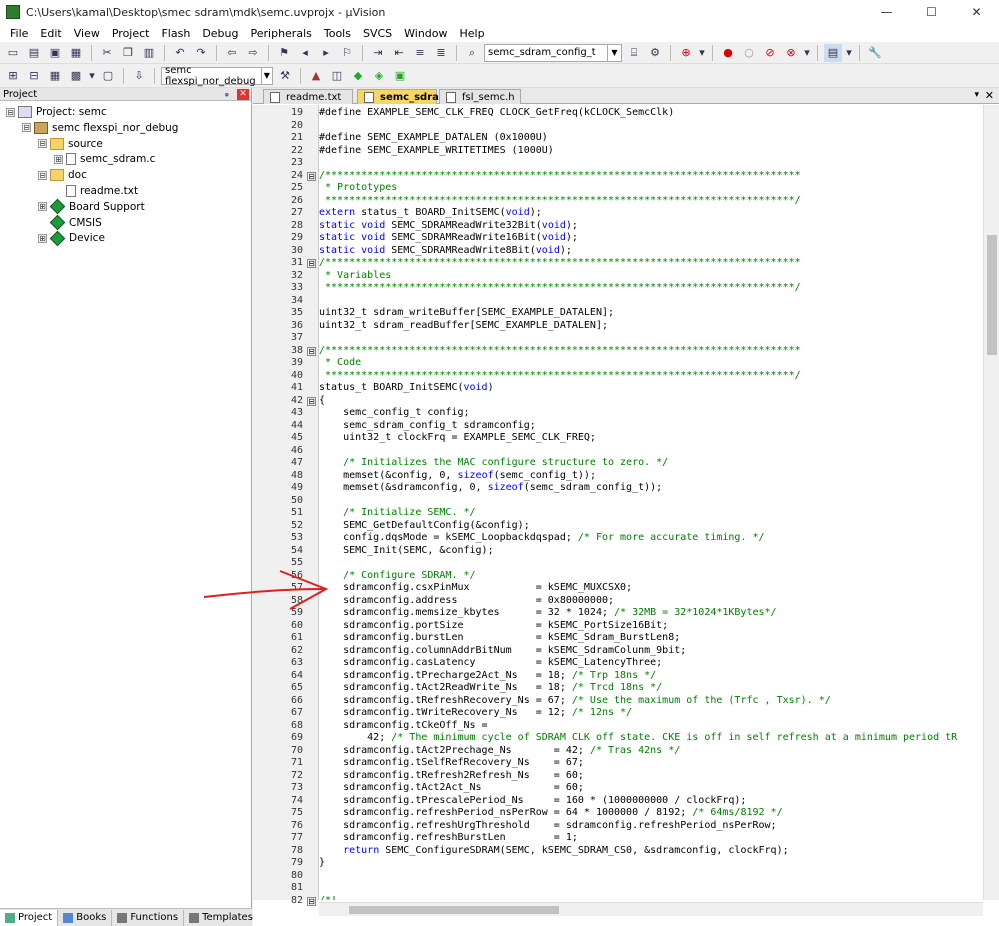 The image size is (999, 926). I want to click on translate-icon: ⊞, so click(13, 76).